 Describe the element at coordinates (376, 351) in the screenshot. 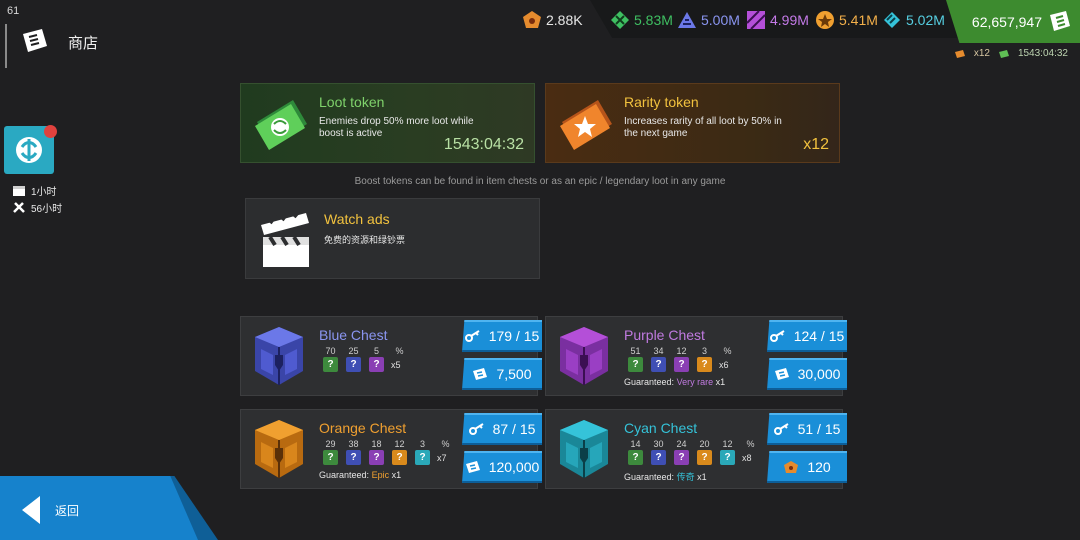

I see `odds-value: 5` at that location.